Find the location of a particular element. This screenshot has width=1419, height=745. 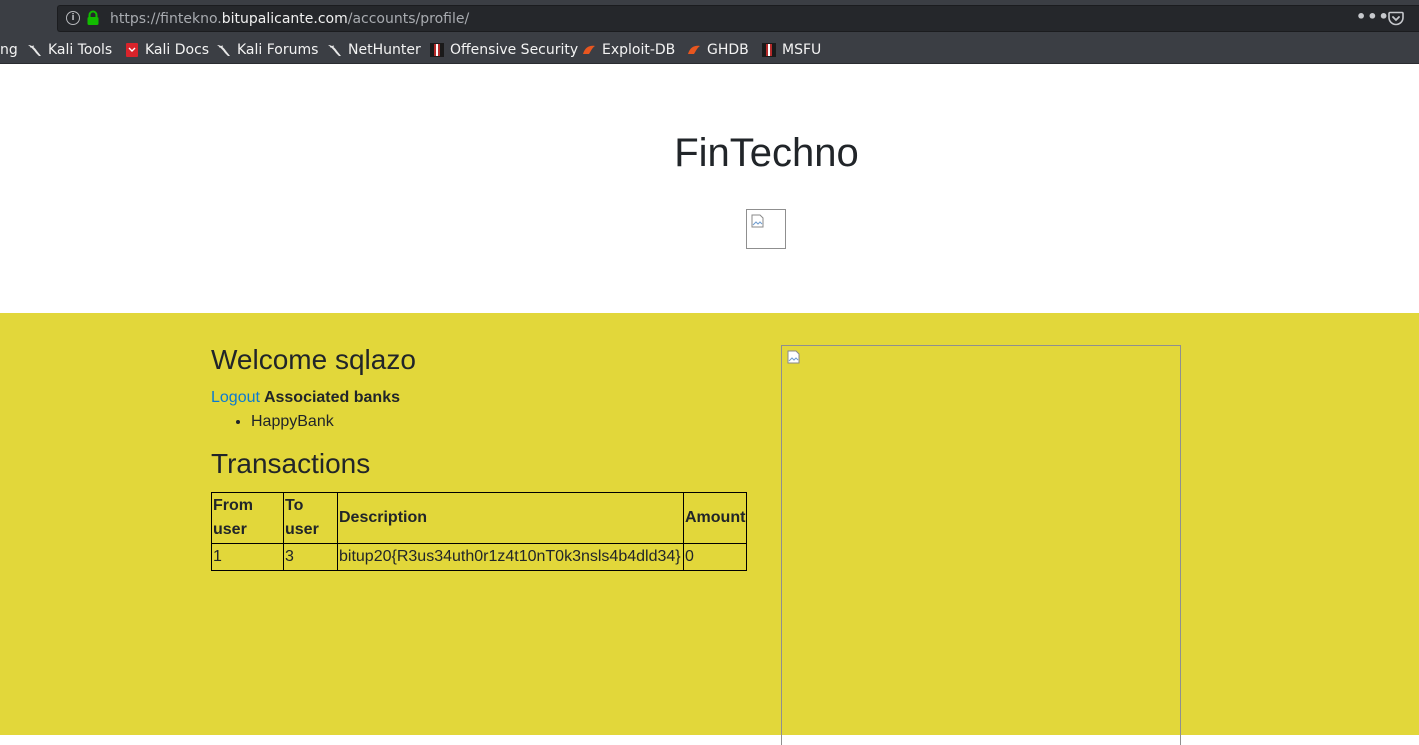

page-actions-icon: ••• is located at coordinates (1373, 17).